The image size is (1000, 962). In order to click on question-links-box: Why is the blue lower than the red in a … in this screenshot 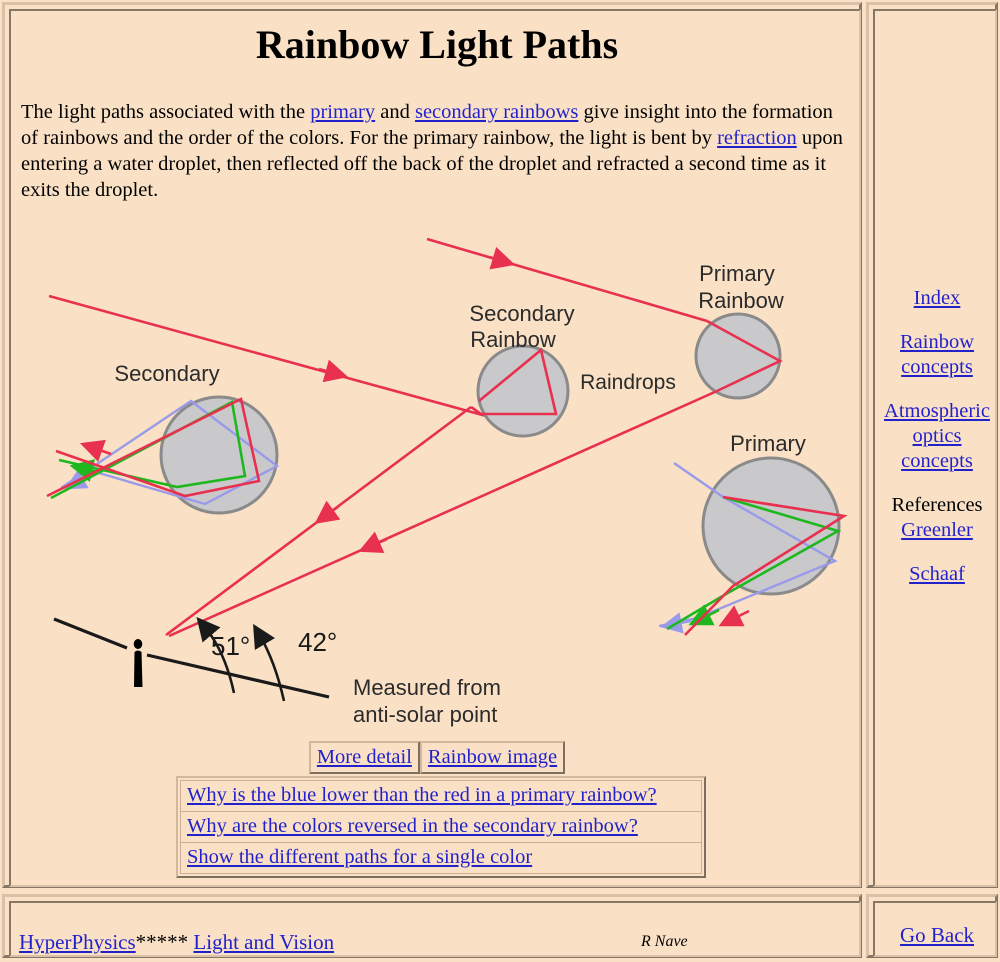, I will do `click(441, 827)`.